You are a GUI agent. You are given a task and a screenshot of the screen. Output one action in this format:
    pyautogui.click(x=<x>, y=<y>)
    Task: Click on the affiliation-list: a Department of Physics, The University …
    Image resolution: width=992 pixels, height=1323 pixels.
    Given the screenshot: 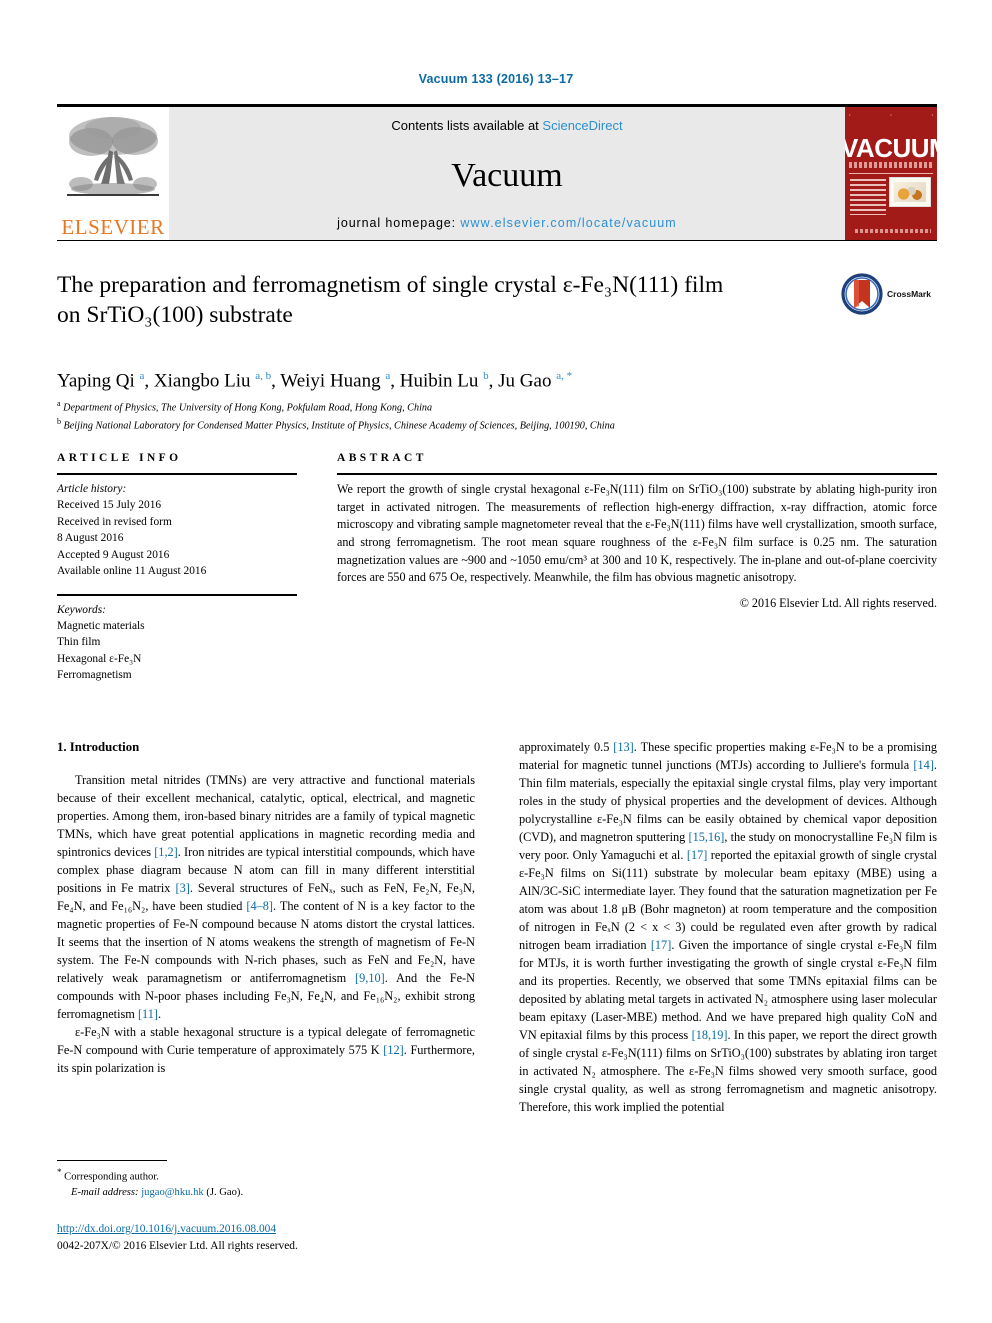 What is the action you would take?
    pyautogui.click(x=497, y=416)
    